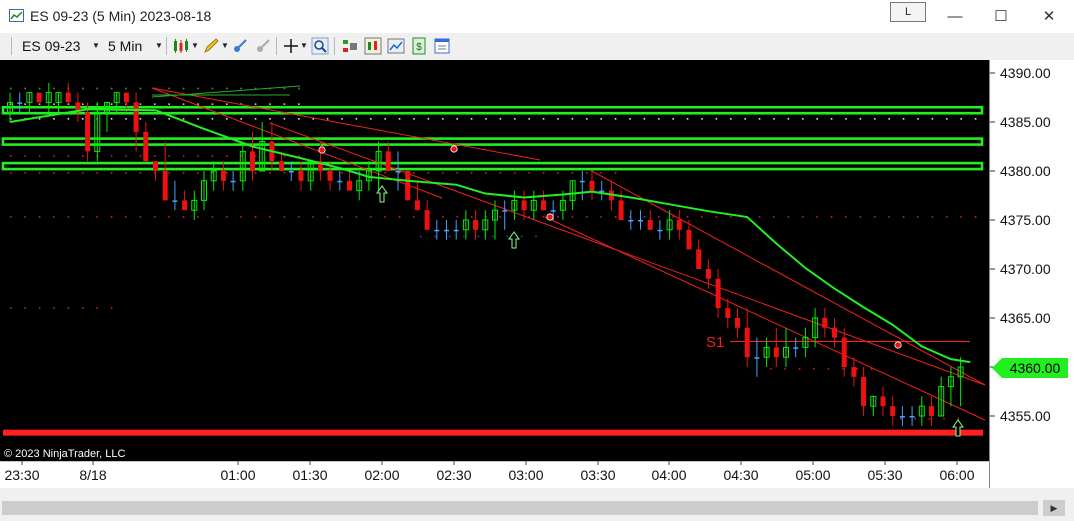 The height and width of the screenshot is (521, 1074). I want to click on scrollbar-thumb, so click(520, 508).